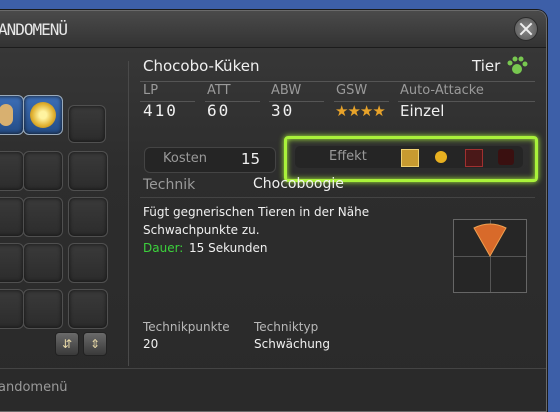 Image resolution: width=560 pixels, height=412 pixels. I want to click on area-of-effect-diagram, so click(490, 256).